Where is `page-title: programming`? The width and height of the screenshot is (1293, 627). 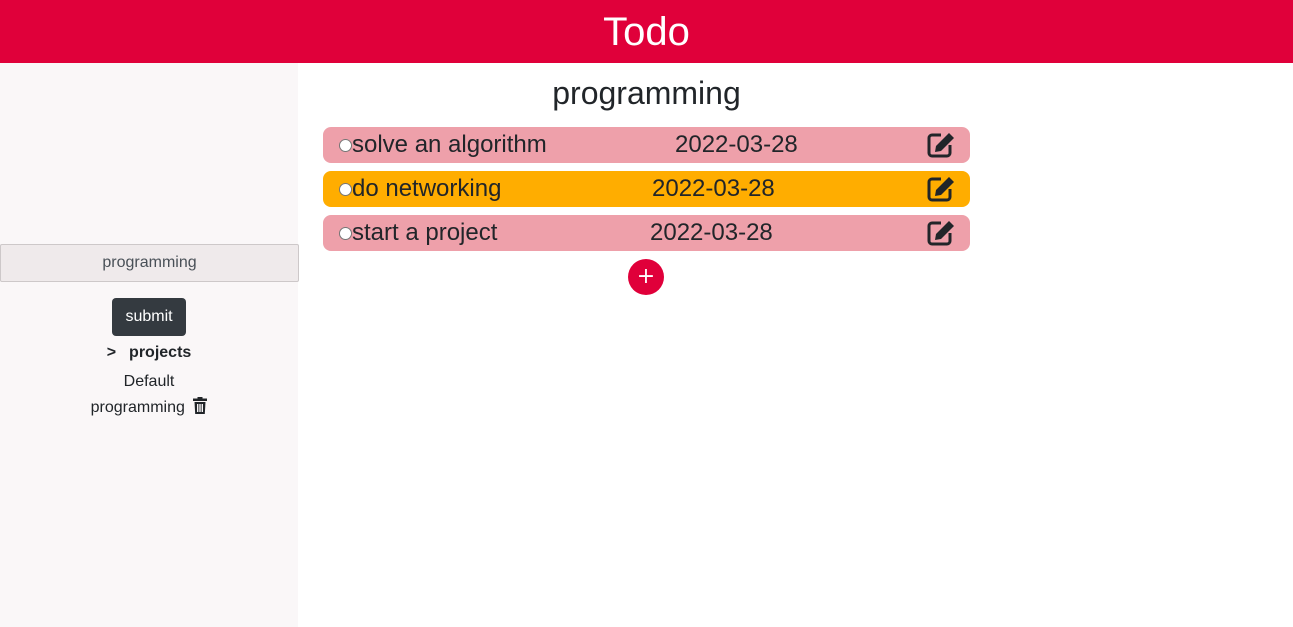
page-title: programming is located at coordinates (646, 93).